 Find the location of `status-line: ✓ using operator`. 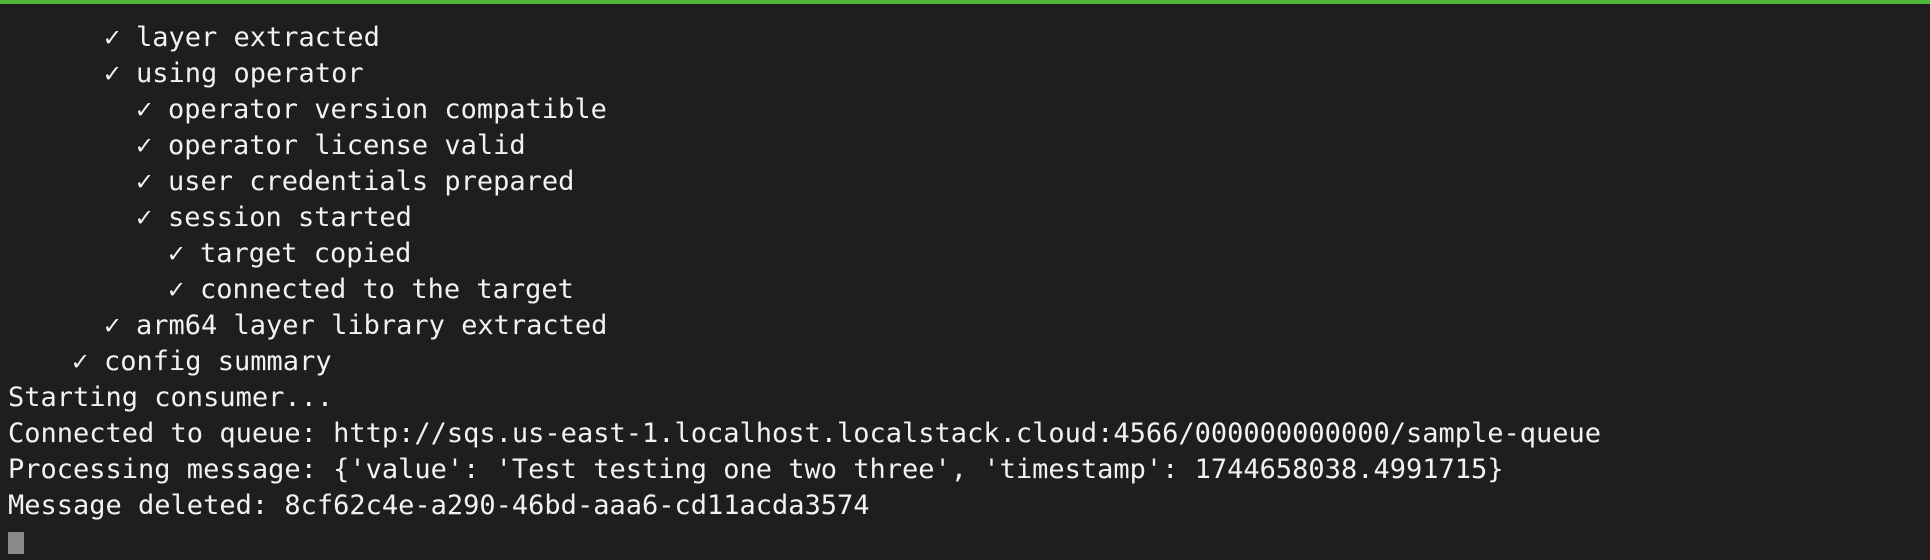

status-line: ✓ using operator is located at coordinates (965, 74).